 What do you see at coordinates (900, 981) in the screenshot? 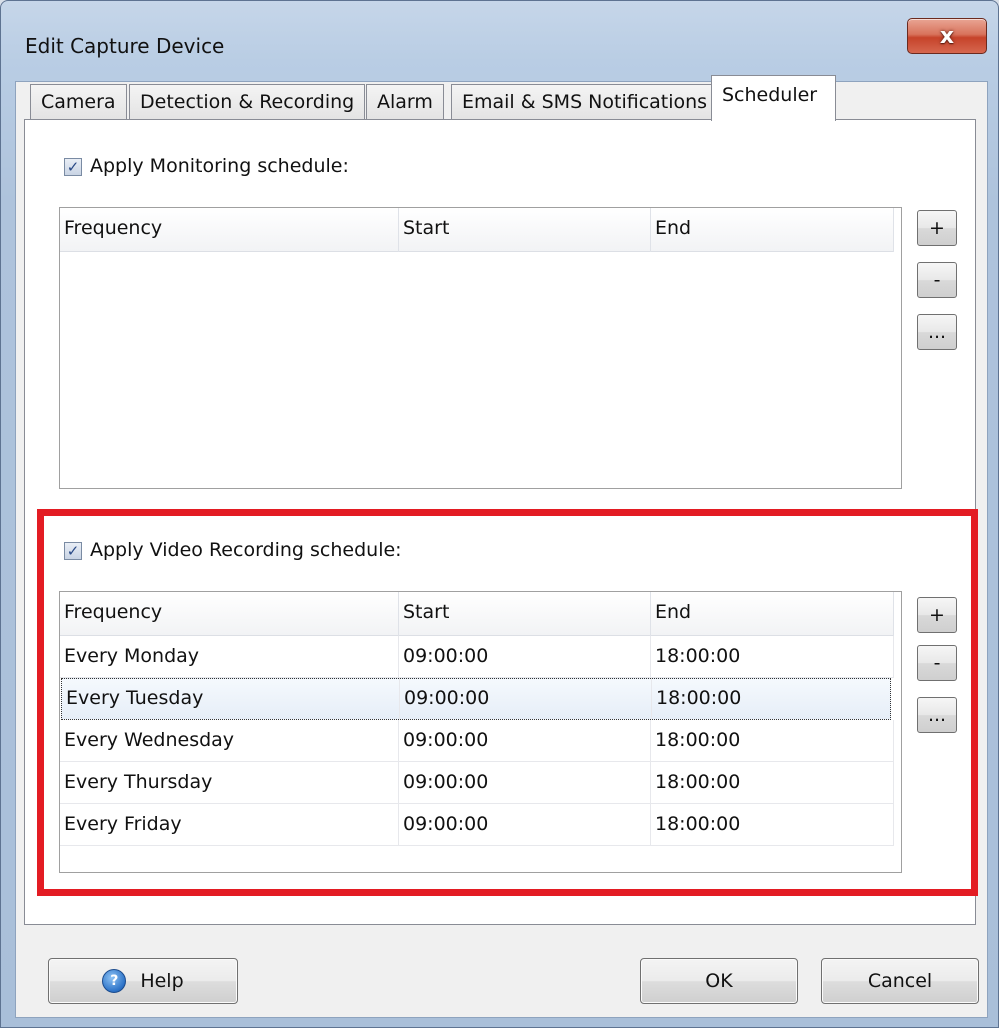
I see `cancel-button: Cancel` at bounding box center [900, 981].